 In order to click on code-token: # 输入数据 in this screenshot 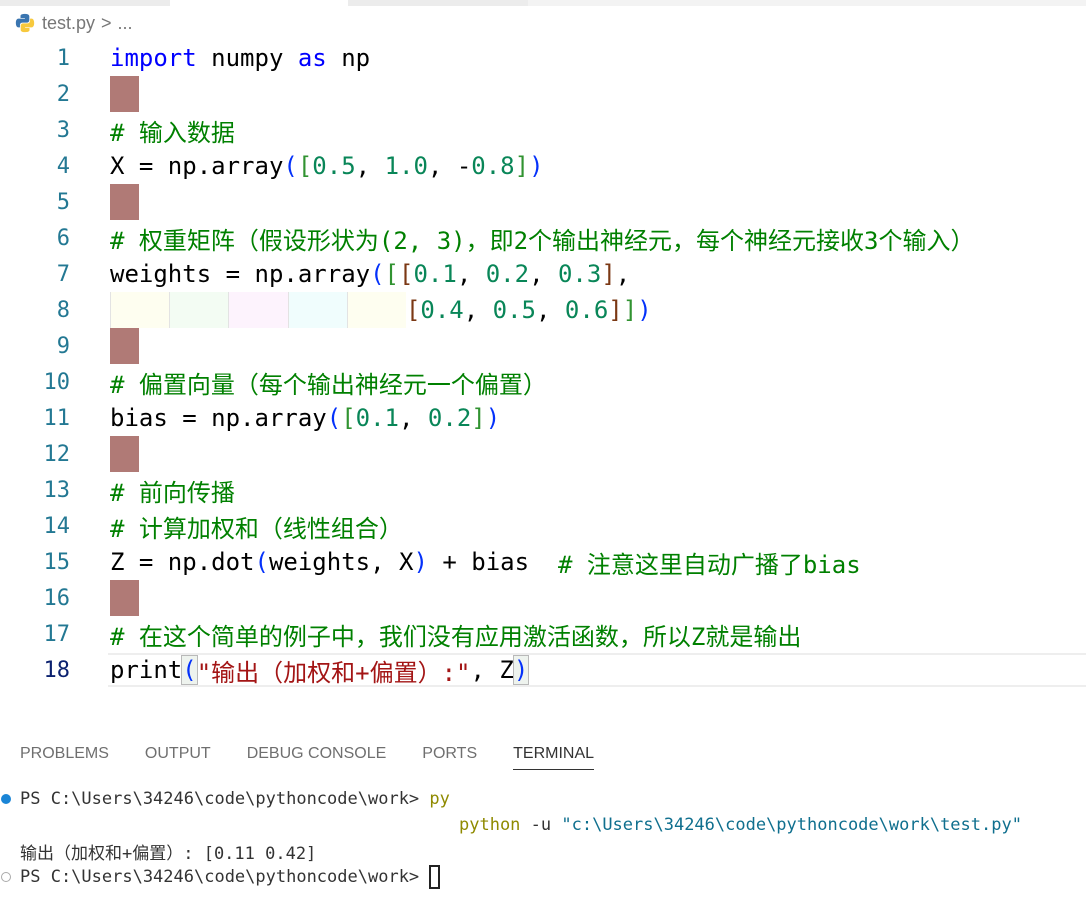, I will do `click(172, 132)`.